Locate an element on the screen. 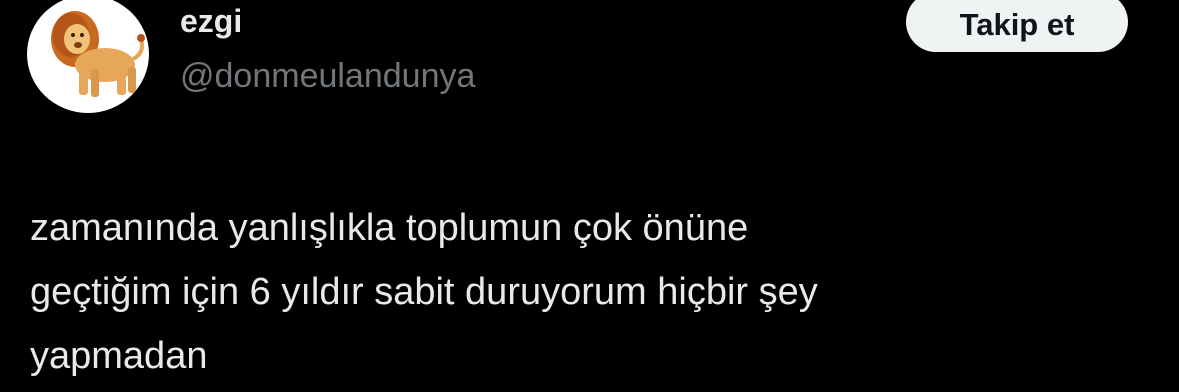 The width and height of the screenshot is (1179, 392). user-handle: @donmeulandunya is located at coordinates (327, 76).